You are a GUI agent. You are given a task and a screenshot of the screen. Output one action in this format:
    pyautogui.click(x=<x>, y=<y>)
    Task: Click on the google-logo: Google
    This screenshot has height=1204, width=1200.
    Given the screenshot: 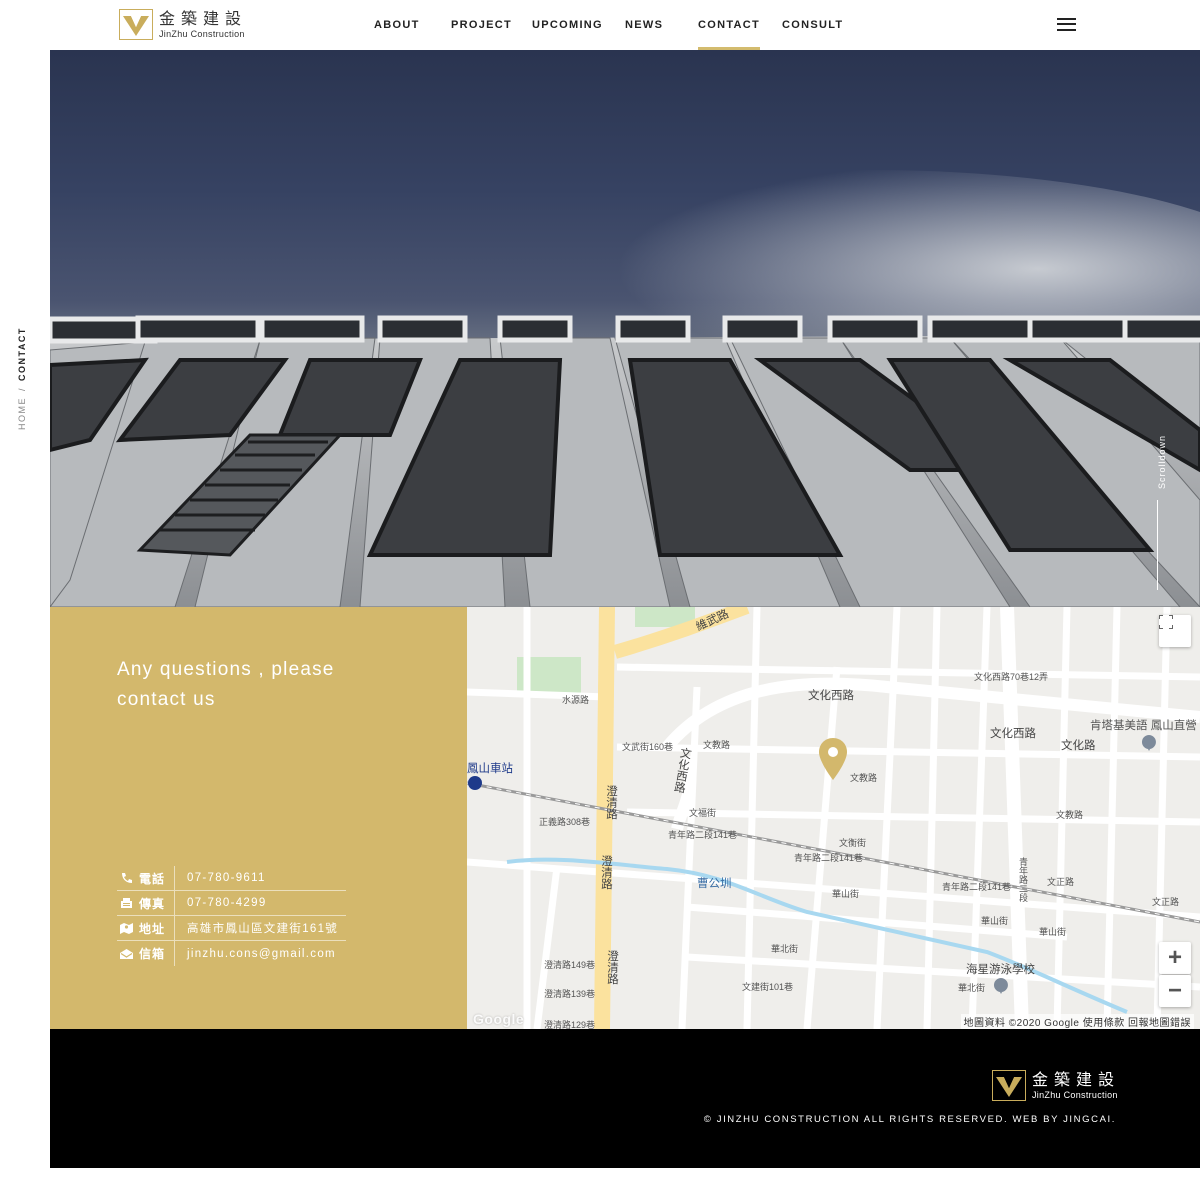 What is the action you would take?
    pyautogui.click(x=499, y=1019)
    